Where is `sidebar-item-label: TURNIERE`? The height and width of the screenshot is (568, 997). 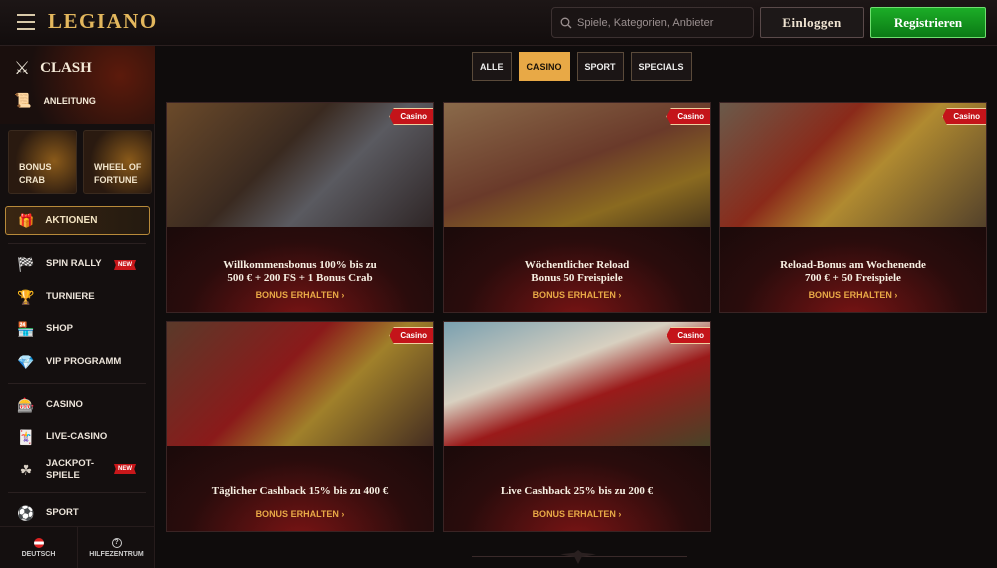
sidebar-item-label: TURNIERE is located at coordinates (70, 296).